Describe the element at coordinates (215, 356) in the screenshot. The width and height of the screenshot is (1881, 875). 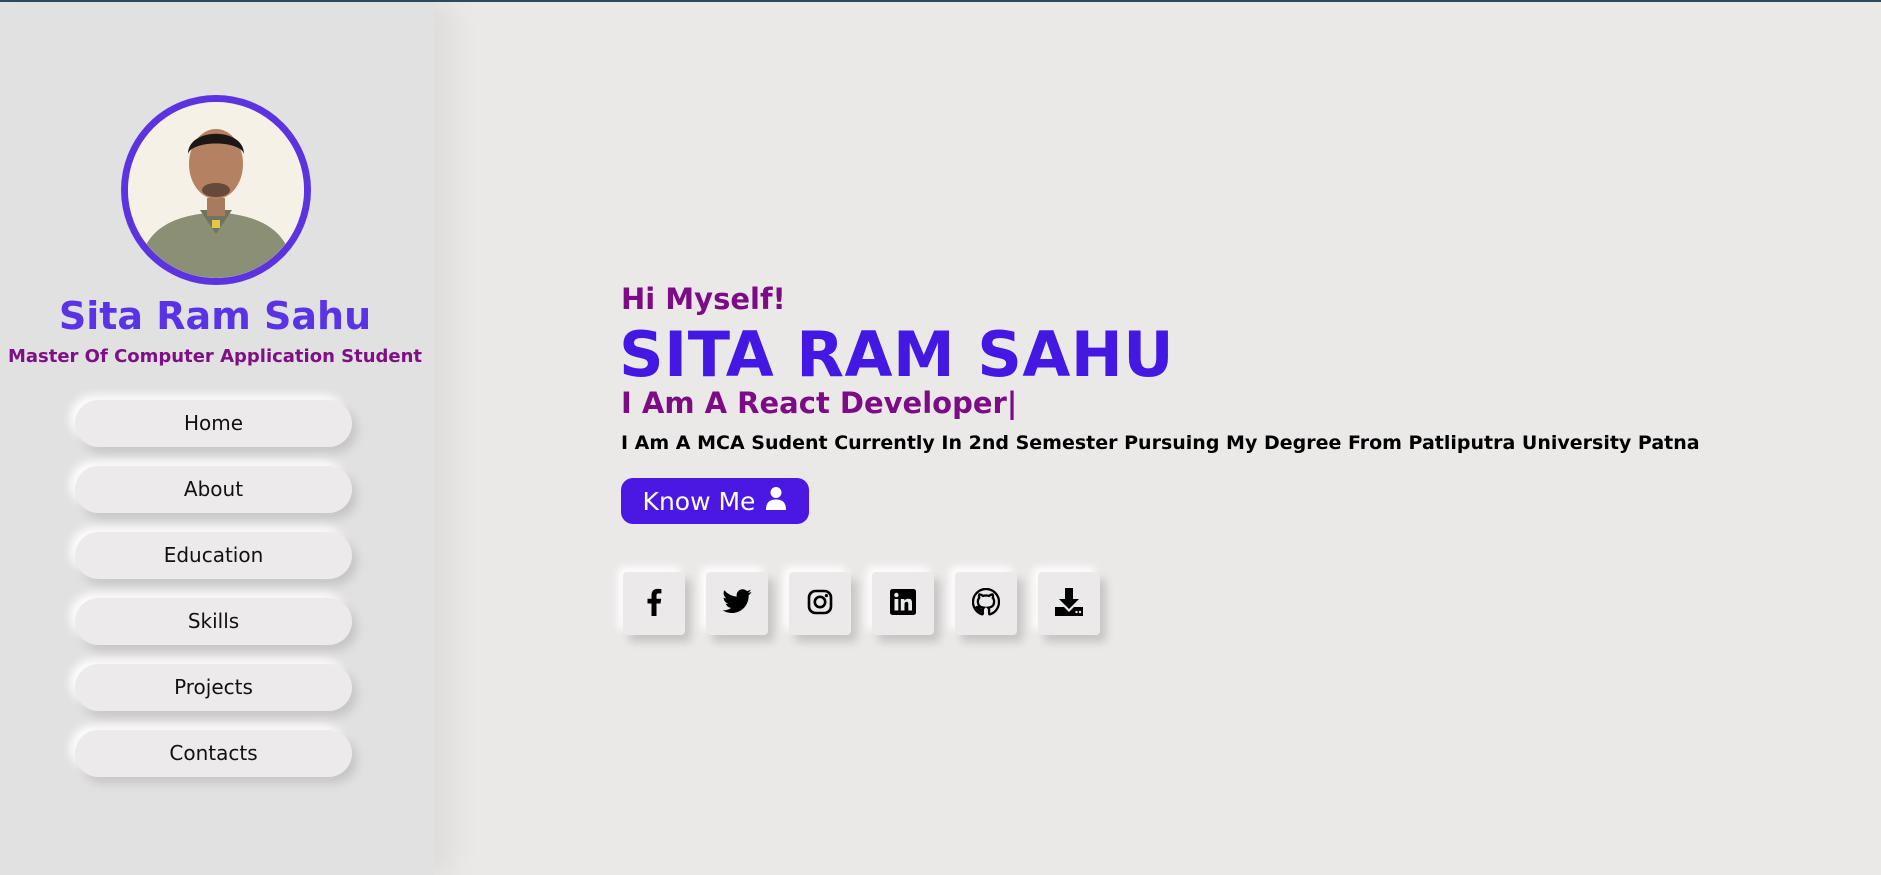
I see `sidebar-role: Master Of Computer Application Student` at that location.